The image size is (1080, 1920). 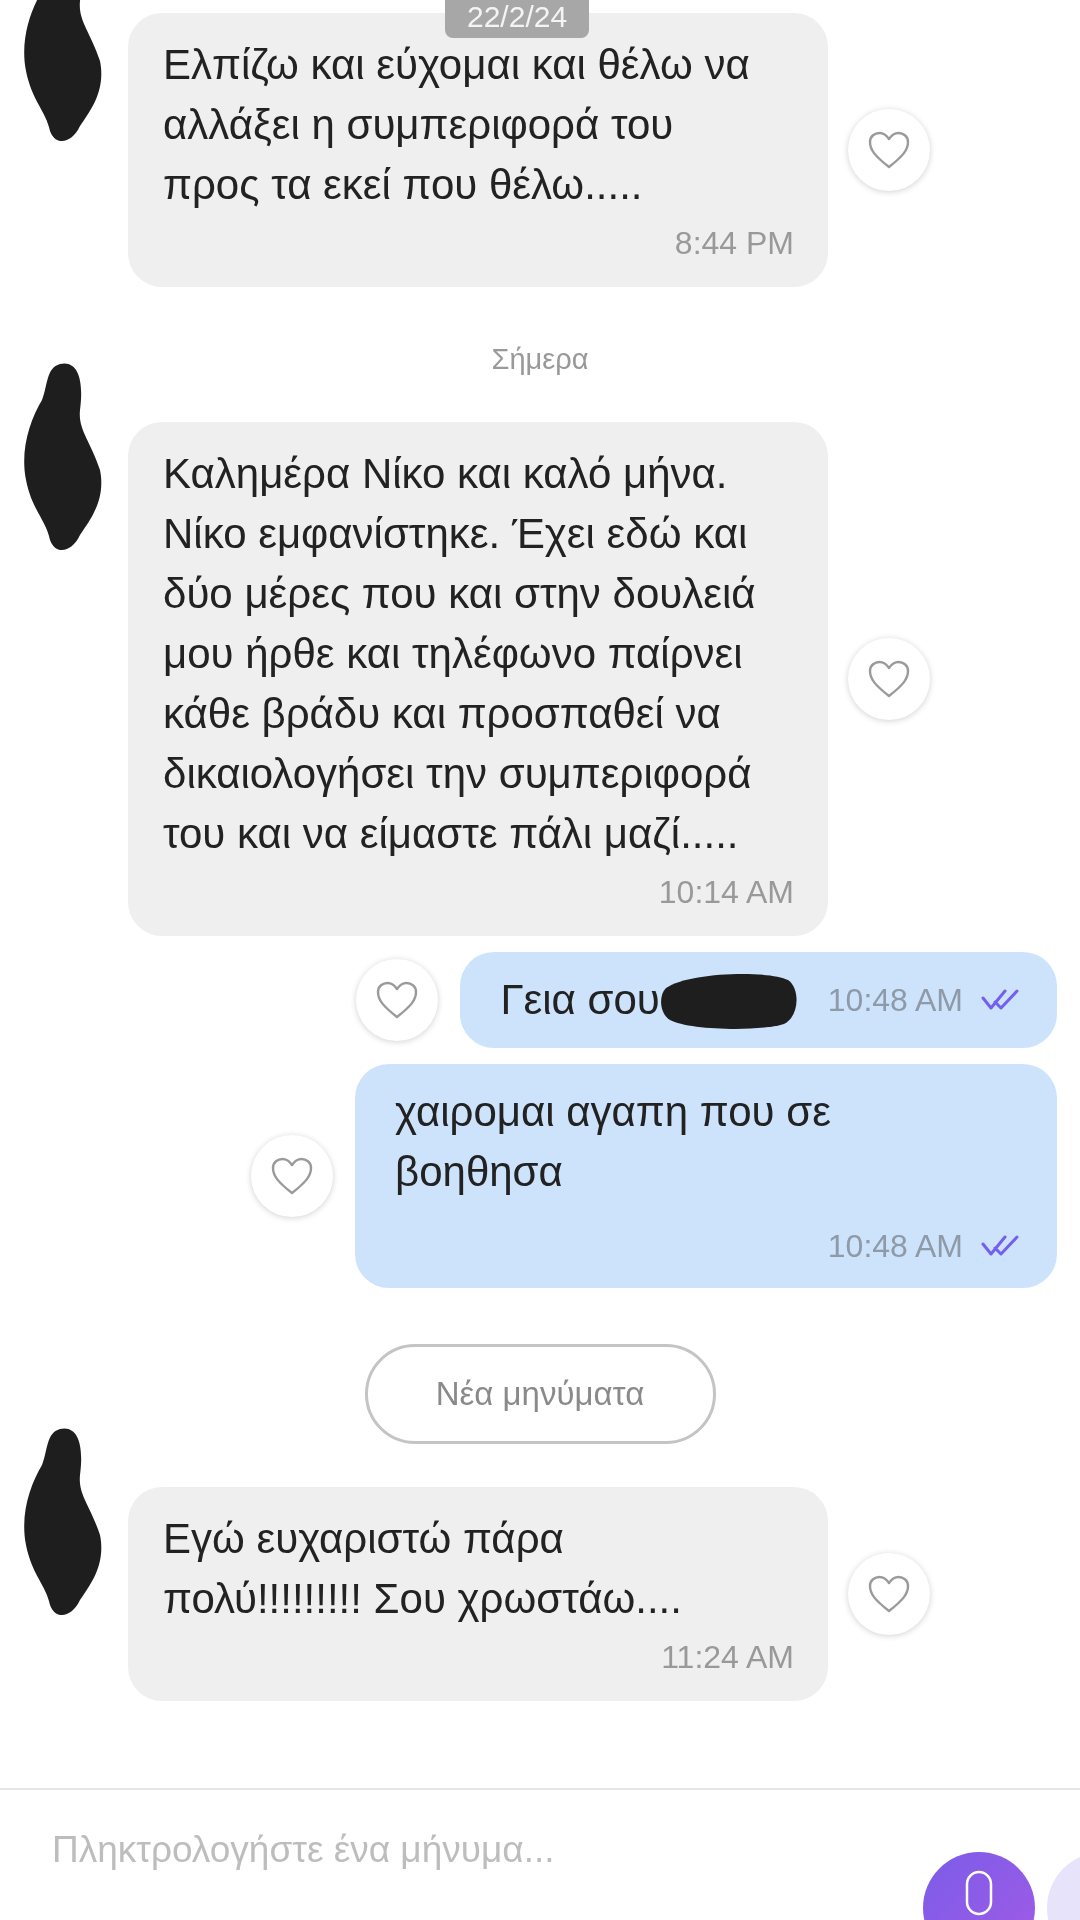 What do you see at coordinates (727, 1657) in the screenshot?
I see `message-time: 11:24 AM` at bounding box center [727, 1657].